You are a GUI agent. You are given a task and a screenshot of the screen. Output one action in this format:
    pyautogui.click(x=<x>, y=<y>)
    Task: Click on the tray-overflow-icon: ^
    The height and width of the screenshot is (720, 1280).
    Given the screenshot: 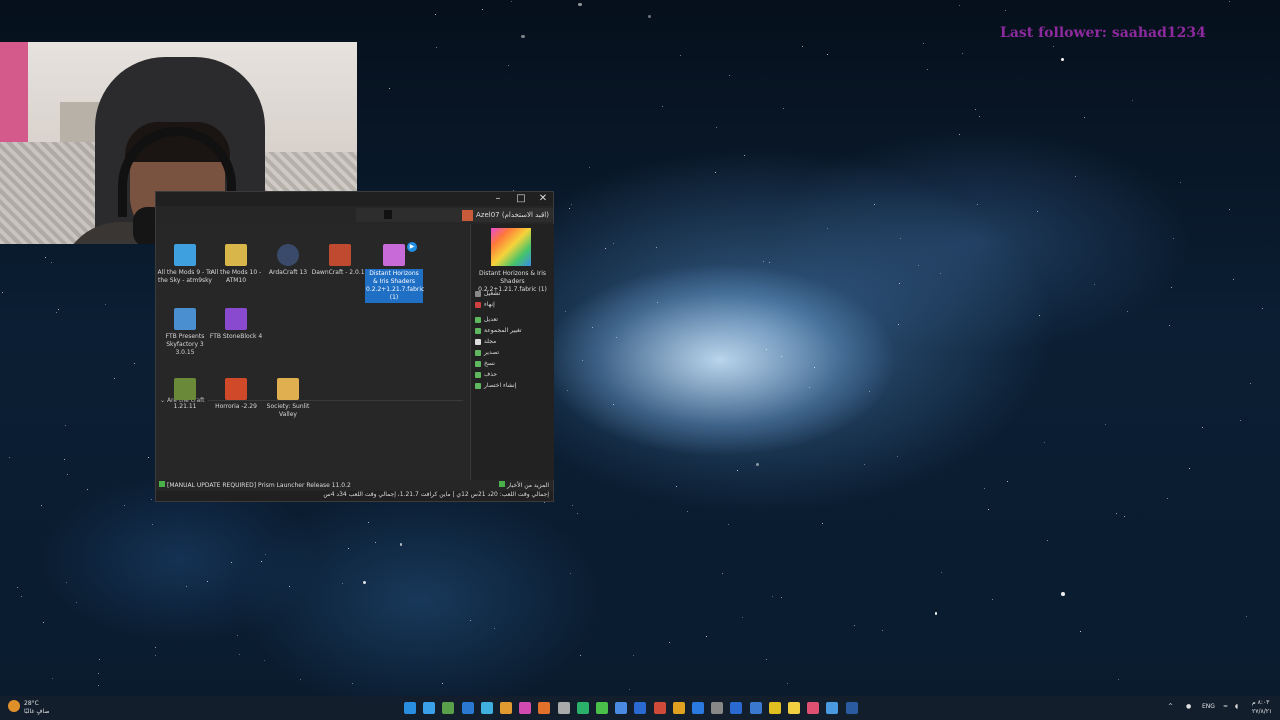 What is the action you would take?
    pyautogui.click(x=1170, y=706)
    